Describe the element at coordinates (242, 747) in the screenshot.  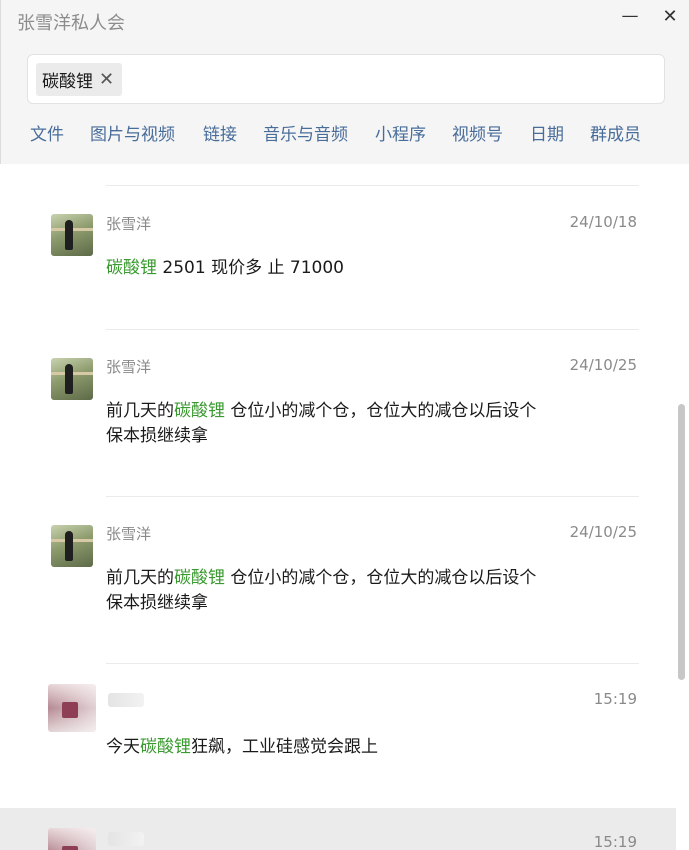
I see `message-text: 今天碳酸锂狂飙，工业硅感觉会跟上` at that location.